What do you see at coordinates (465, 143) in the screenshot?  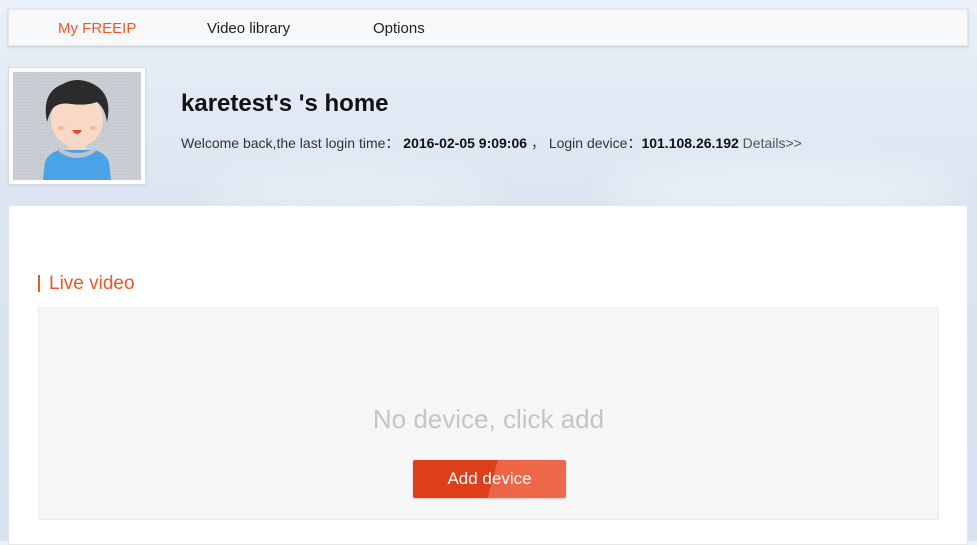 I see `last-login-time: 2016-02-05 9:09:06` at bounding box center [465, 143].